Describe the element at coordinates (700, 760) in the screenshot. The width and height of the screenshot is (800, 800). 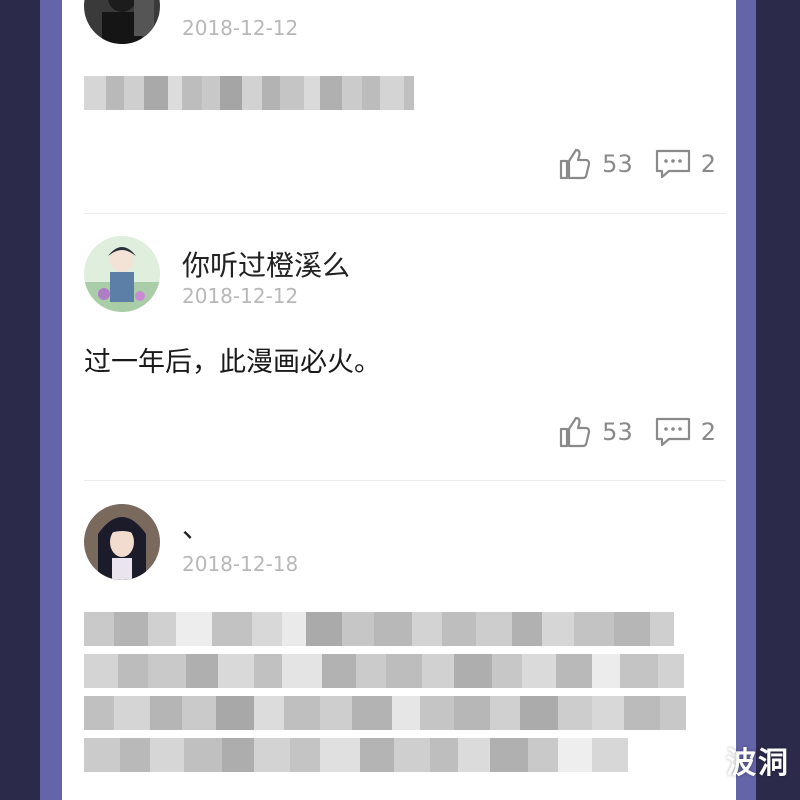
I see `wave-logo-icon` at that location.